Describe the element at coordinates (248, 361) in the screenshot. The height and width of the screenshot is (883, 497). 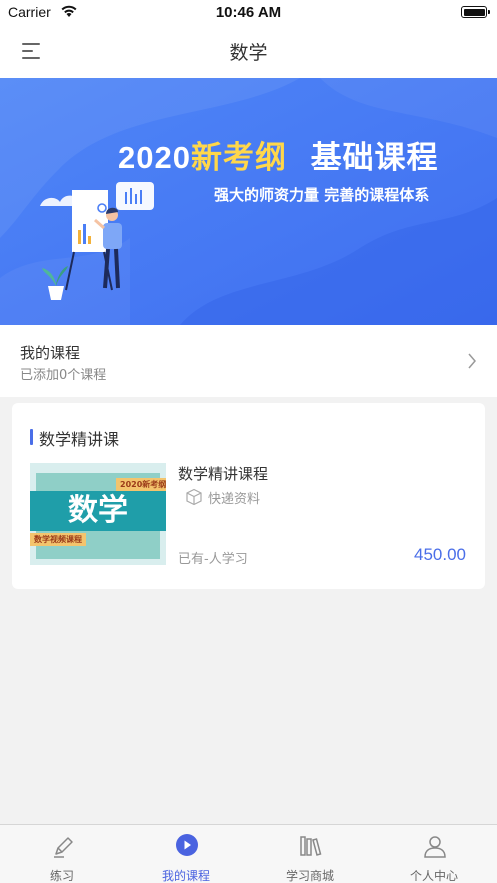
I see `my-courses-row: 我的课程 已添加0个课程` at that location.